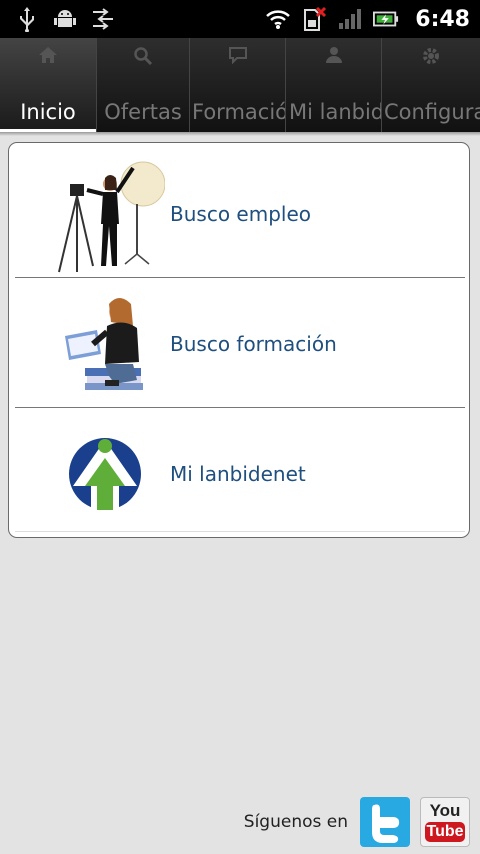 The width and height of the screenshot is (480, 854). What do you see at coordinates (48, 57) in the screenshot?
I see `home-icon` at bounding box center [48, 57].